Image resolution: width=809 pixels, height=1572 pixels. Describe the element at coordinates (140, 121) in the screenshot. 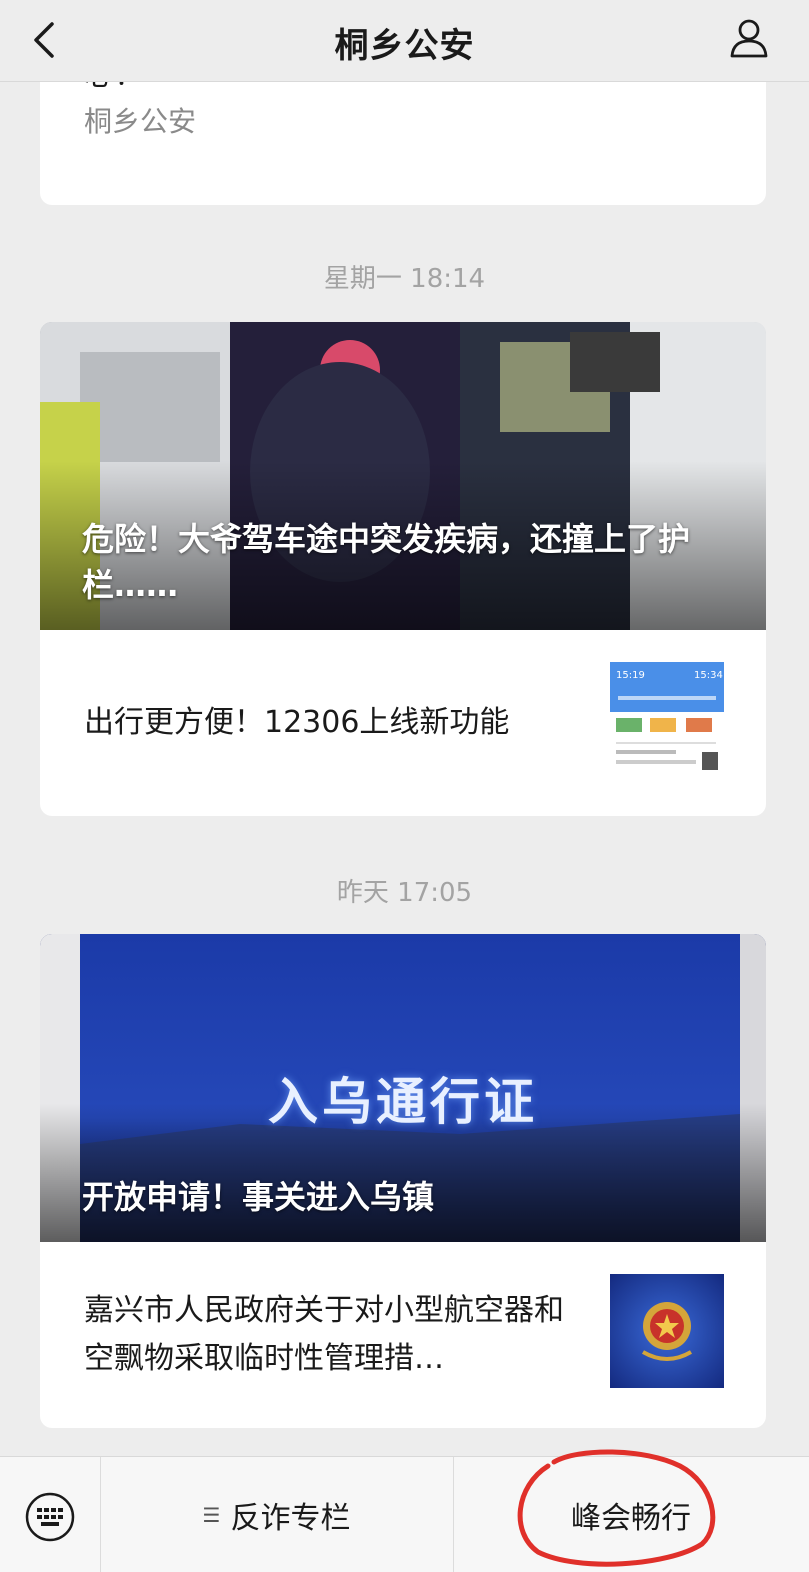

I see `article-source: 桐乡公安` at that location.